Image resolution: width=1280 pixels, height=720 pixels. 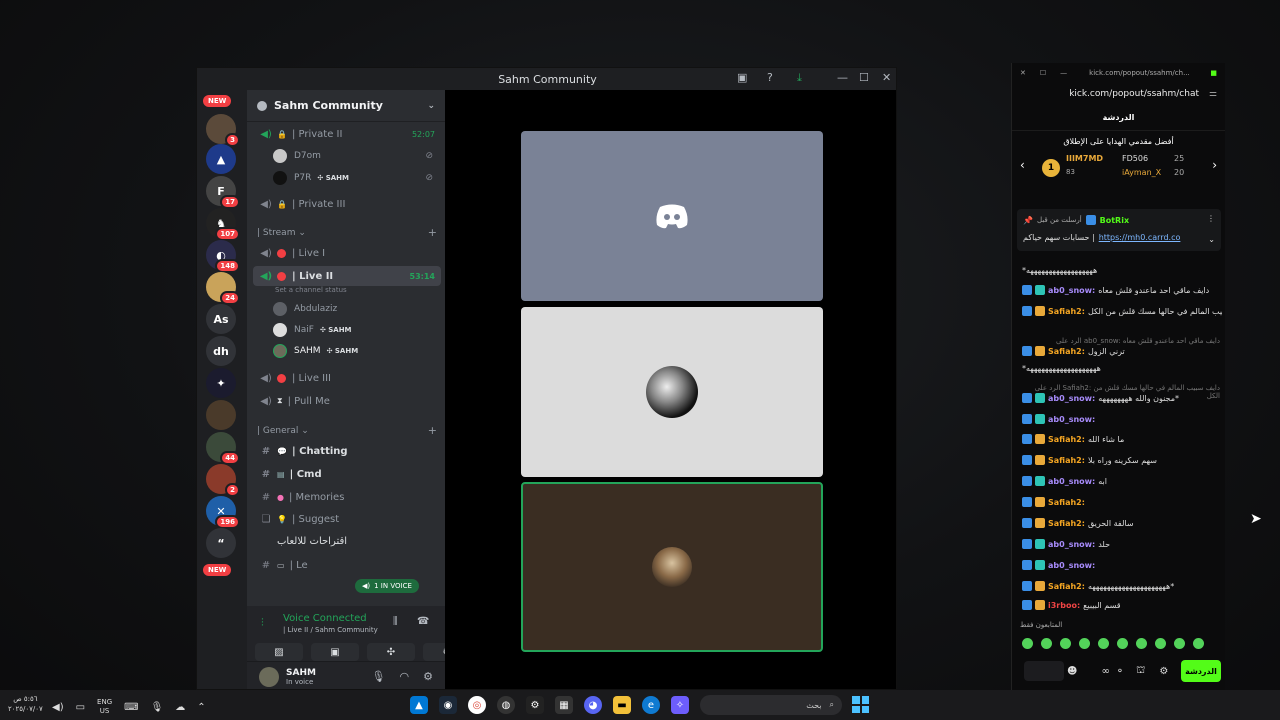 I want to click on chevron-left-icon: ‹, so click(x=1022, y=165).